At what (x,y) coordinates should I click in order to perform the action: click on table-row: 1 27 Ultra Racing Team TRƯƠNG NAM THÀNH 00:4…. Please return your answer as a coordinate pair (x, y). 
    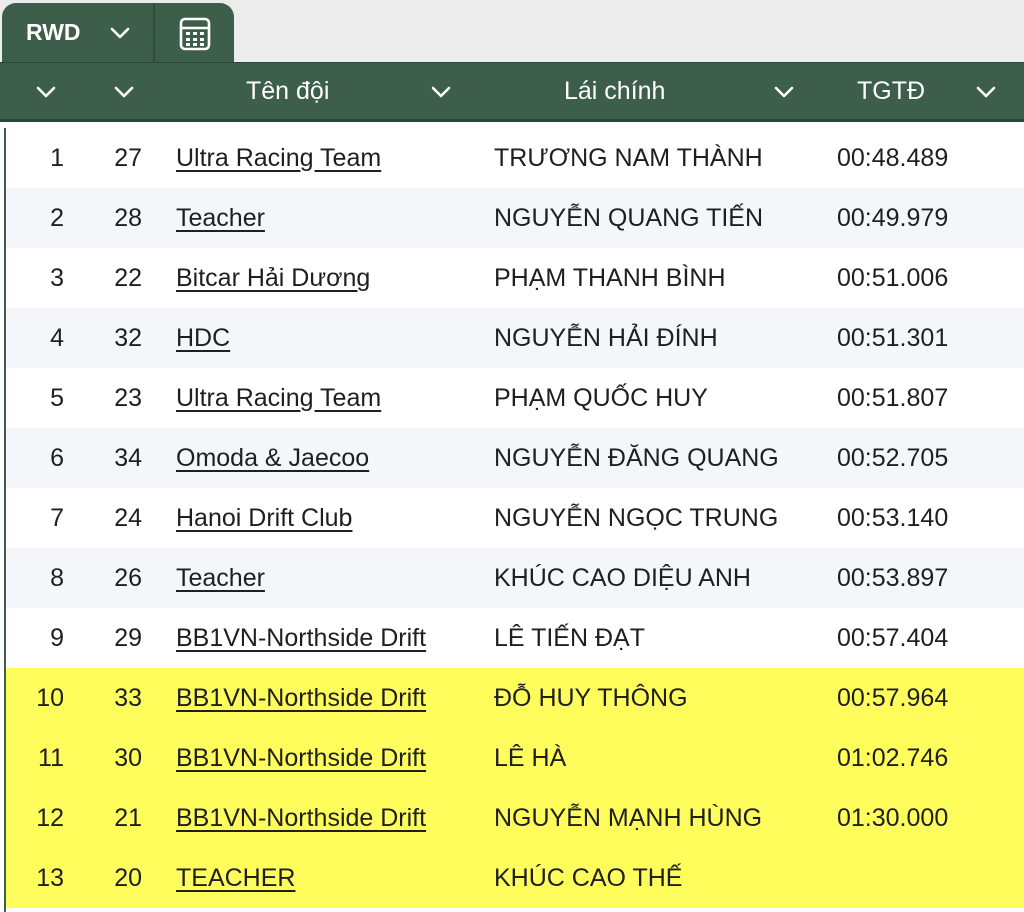
    Looking at the image, I should click on (515, 158).